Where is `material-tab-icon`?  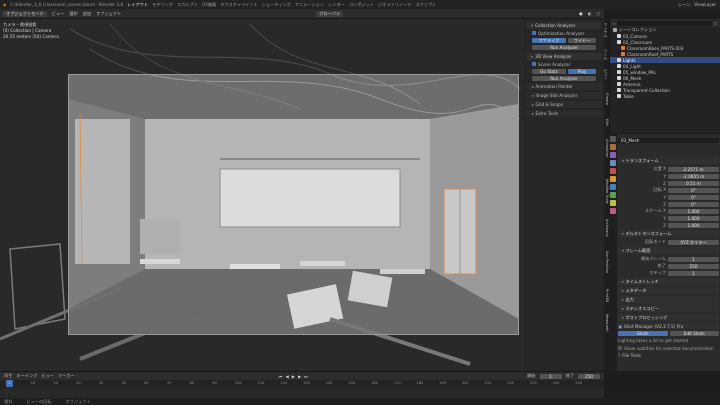
material-tab-icon is located at coordinates (613, 211).